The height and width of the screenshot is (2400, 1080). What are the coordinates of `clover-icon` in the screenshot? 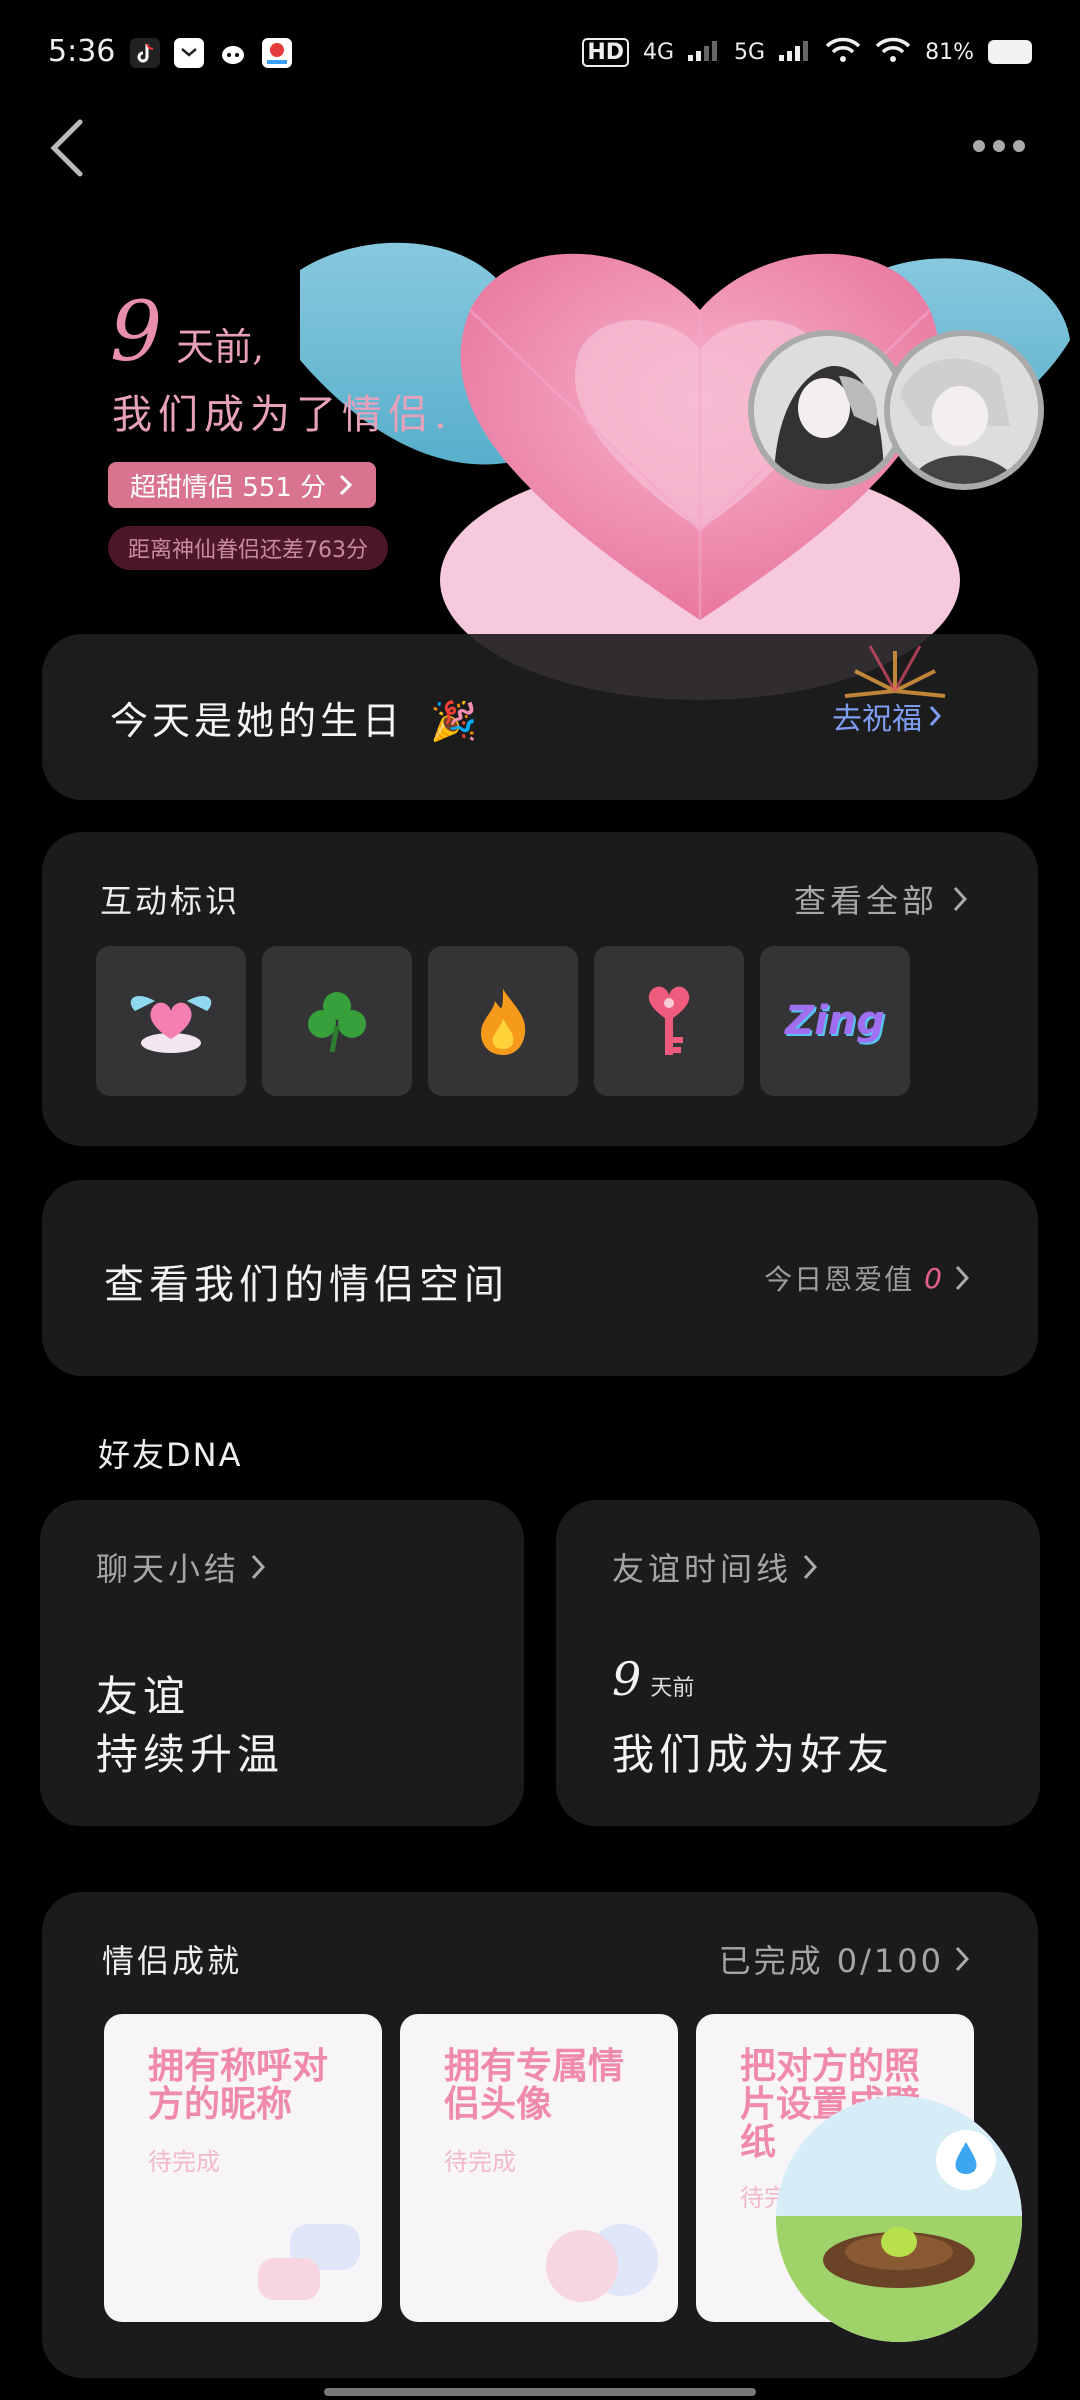 It's located at (337, 1022).